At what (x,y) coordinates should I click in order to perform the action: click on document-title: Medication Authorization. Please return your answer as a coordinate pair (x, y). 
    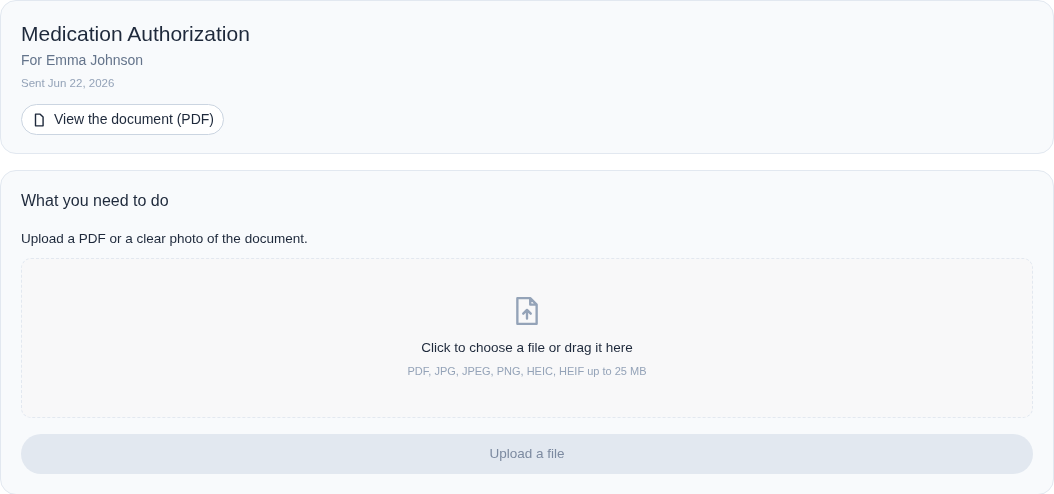
    Looking at the image, I should click on (136, 34).